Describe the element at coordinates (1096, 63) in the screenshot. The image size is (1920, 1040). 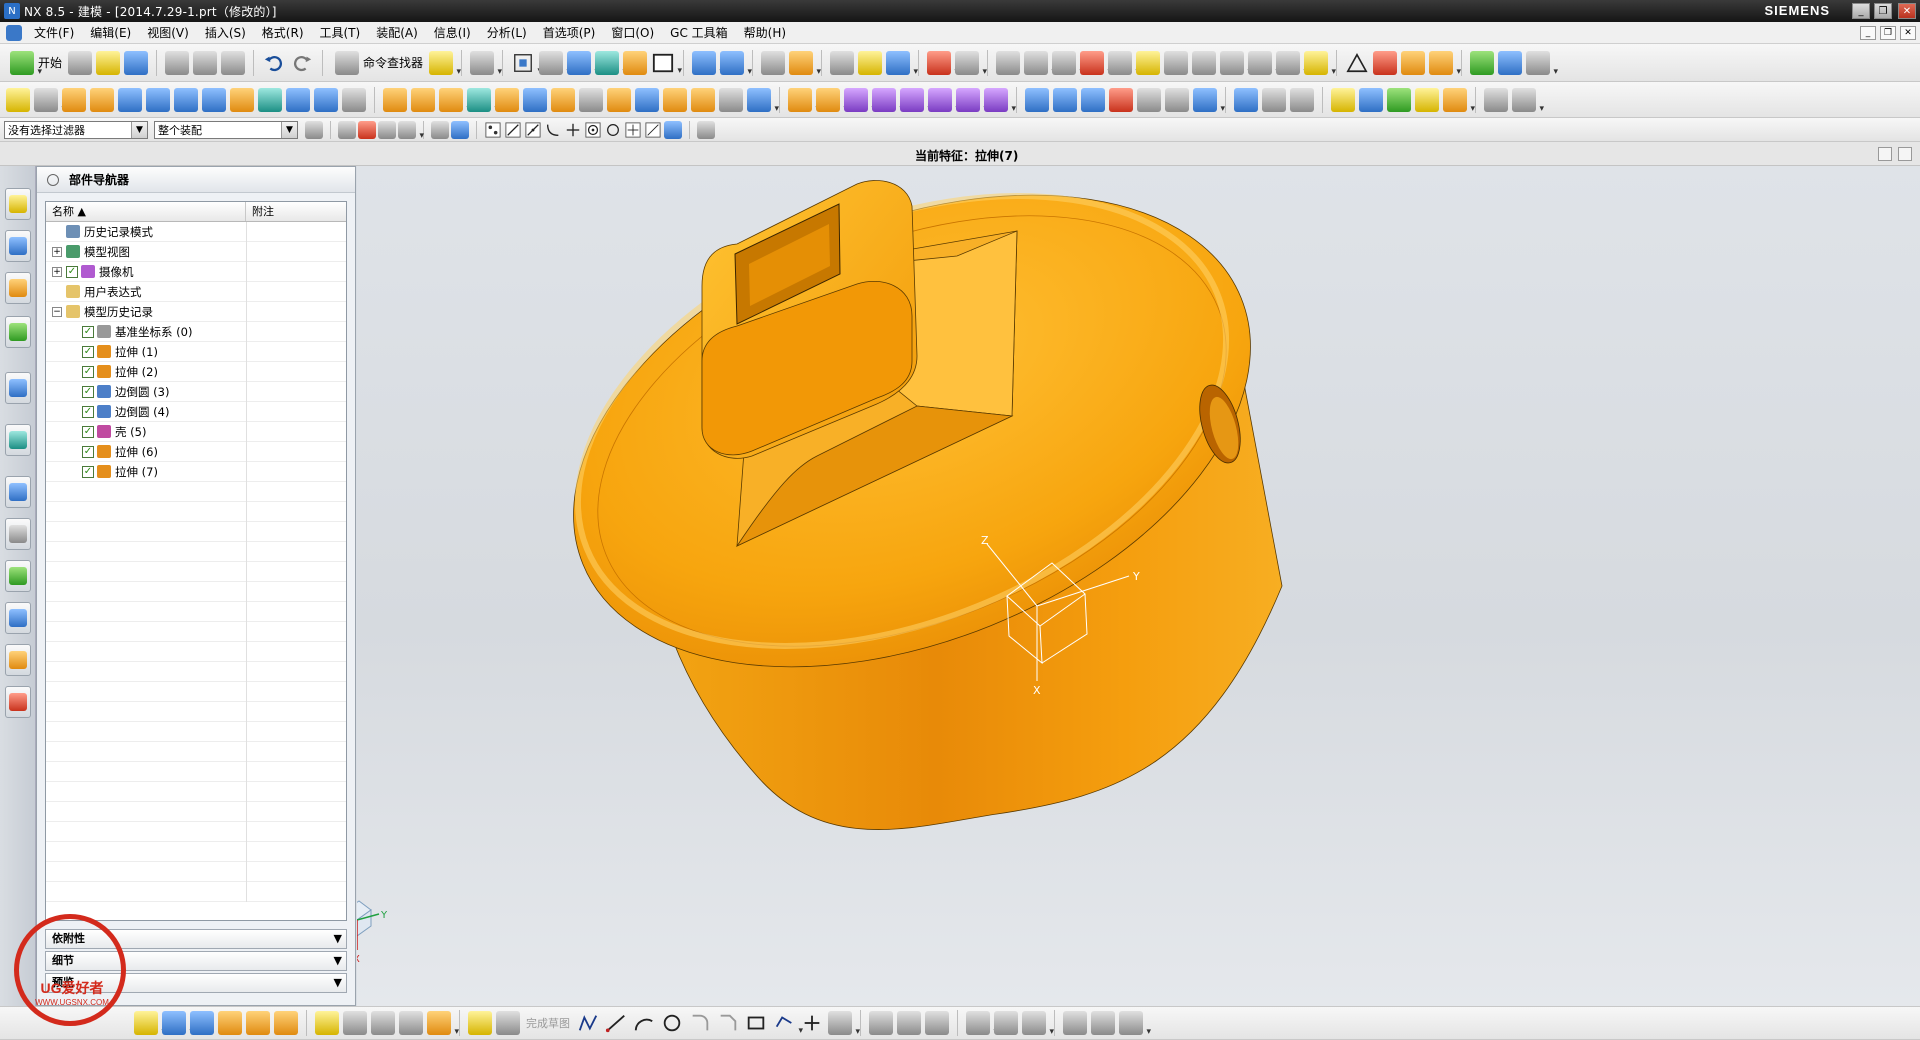
I see `color-palette-icon` at that location.